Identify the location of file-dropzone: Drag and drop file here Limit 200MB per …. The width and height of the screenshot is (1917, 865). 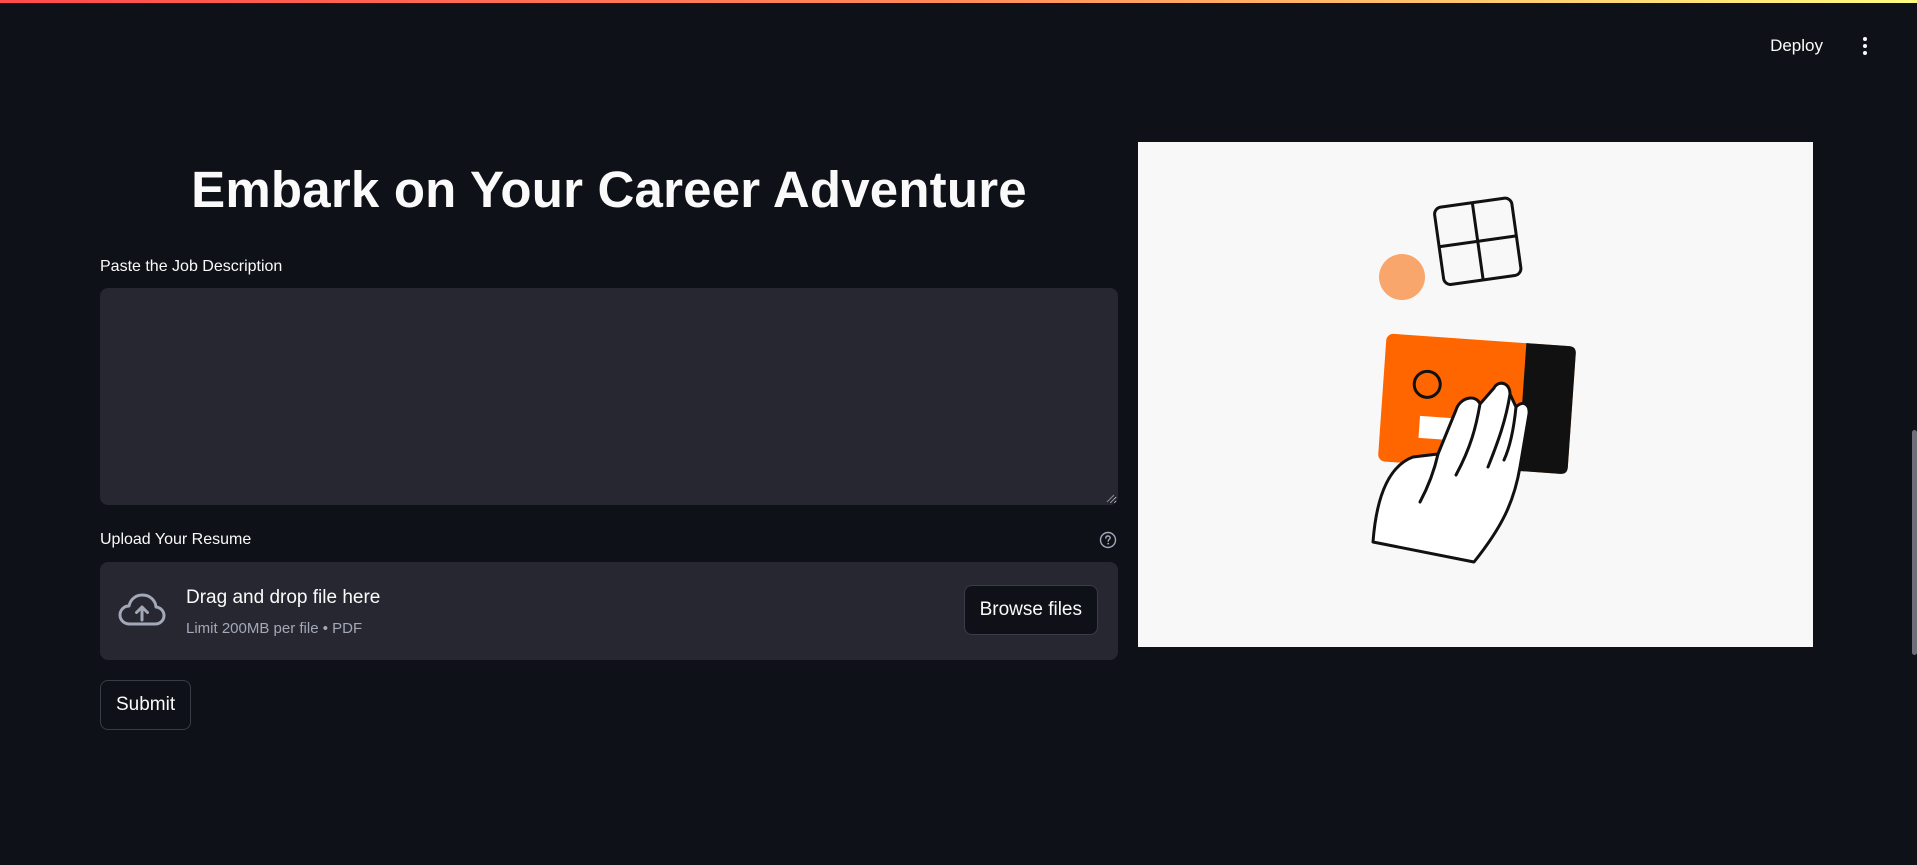
(609, 611).